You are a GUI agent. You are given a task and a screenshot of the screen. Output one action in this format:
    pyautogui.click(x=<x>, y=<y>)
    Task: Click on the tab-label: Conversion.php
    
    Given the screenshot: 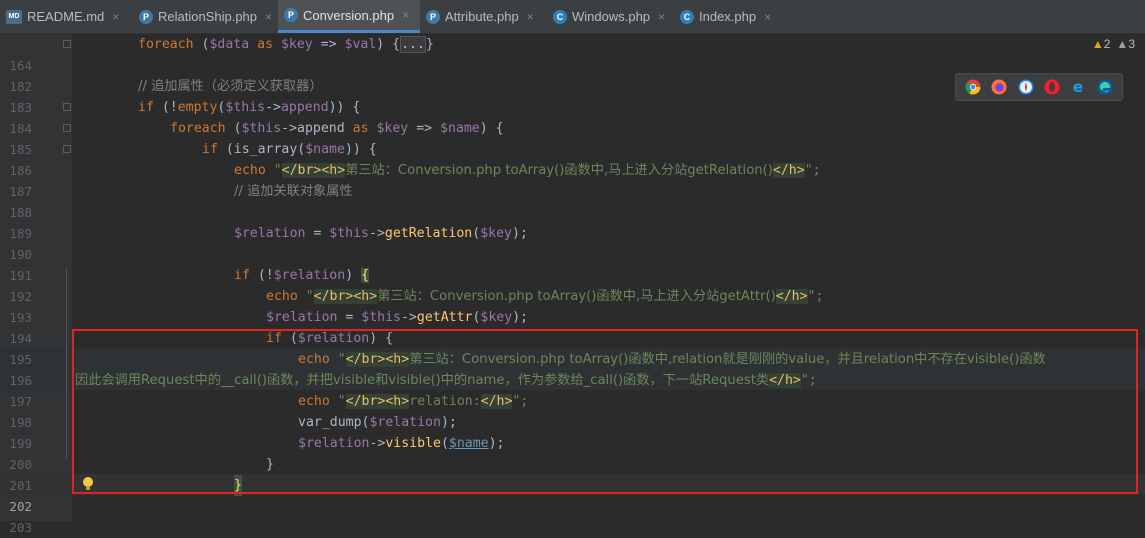 What is the action you would take?
    pyautogui.click(x=349, y=15)
    